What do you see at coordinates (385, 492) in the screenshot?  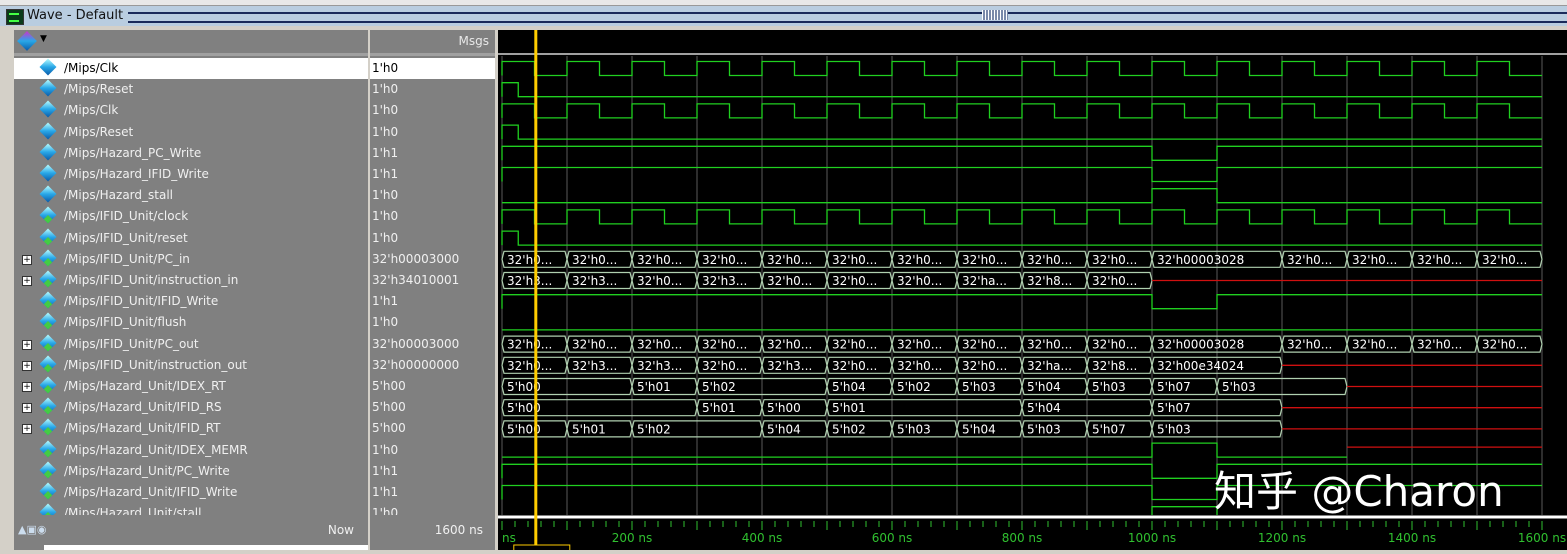 I see `signal-value: 1'h1` at bounding box center [385, 492].